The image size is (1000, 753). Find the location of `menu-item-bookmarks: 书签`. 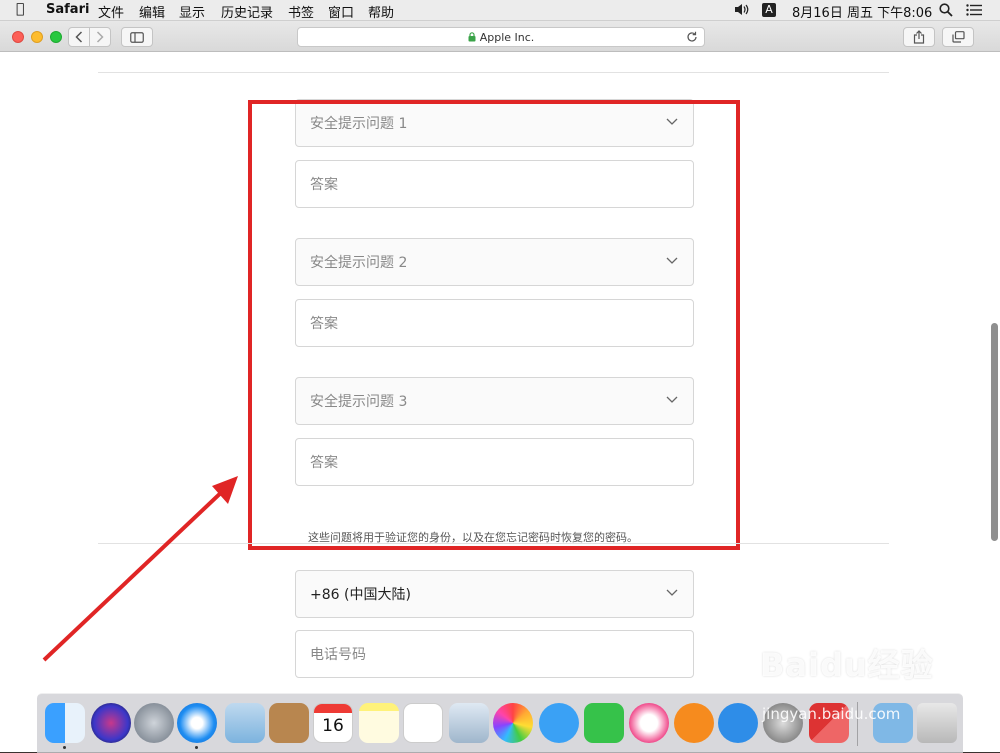

menu-item-bookmarks: 书签 is located at coordinates (301, 11).